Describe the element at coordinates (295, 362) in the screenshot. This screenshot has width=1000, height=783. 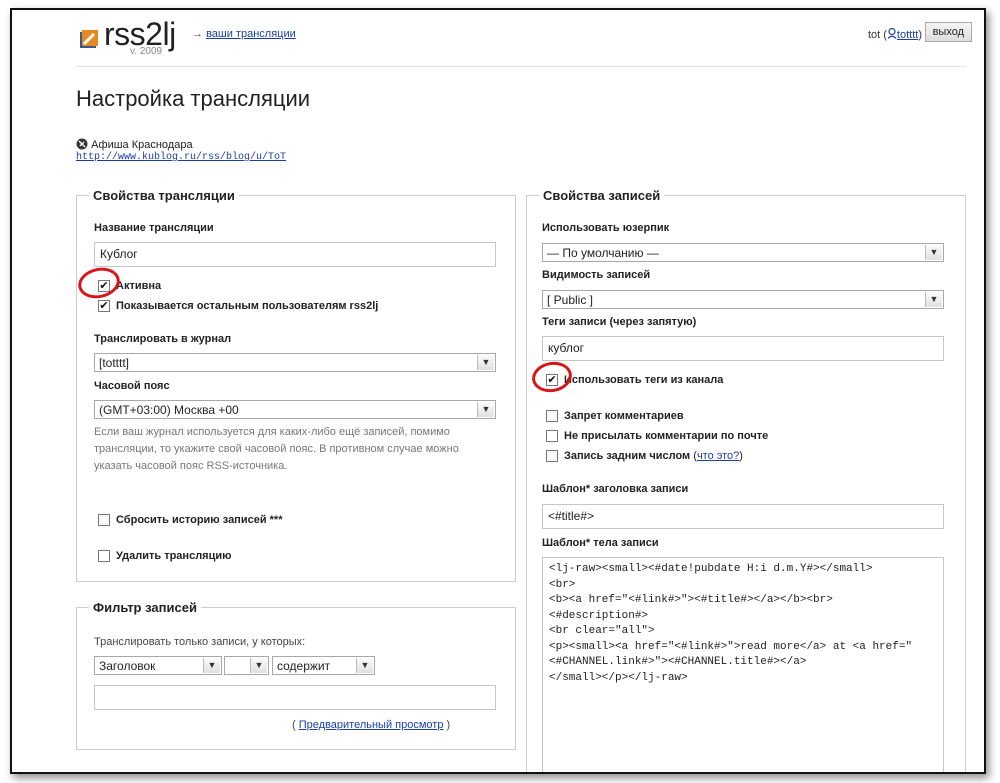
I see `journal-select: [totttt] ▼` at that location.